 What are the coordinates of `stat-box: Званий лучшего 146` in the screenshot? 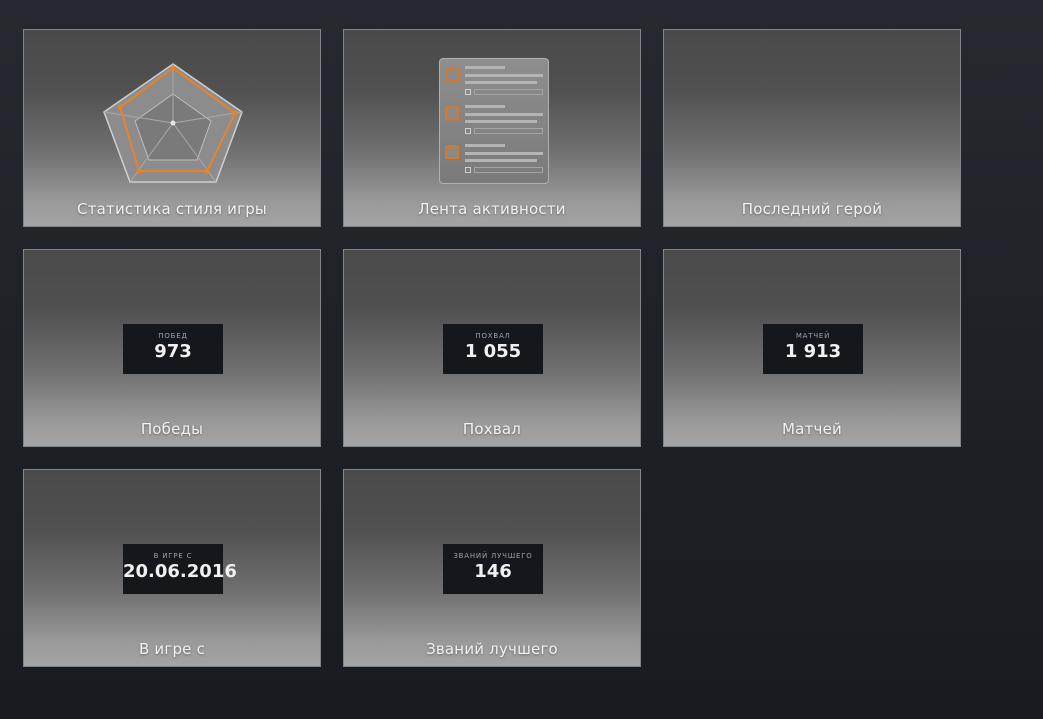 It's located at (493, 569).